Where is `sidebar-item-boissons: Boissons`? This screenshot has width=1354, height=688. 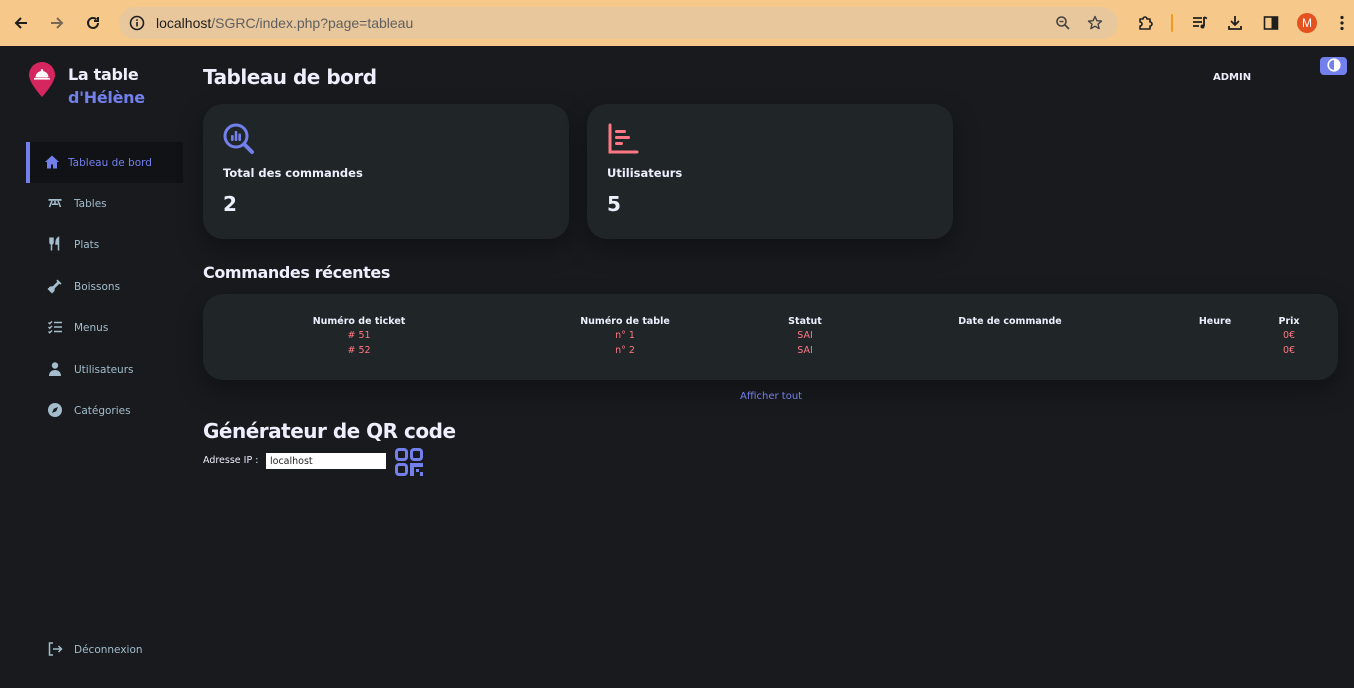 sidebar-item-boissons: Boissons is located at coordinates (104, 286).